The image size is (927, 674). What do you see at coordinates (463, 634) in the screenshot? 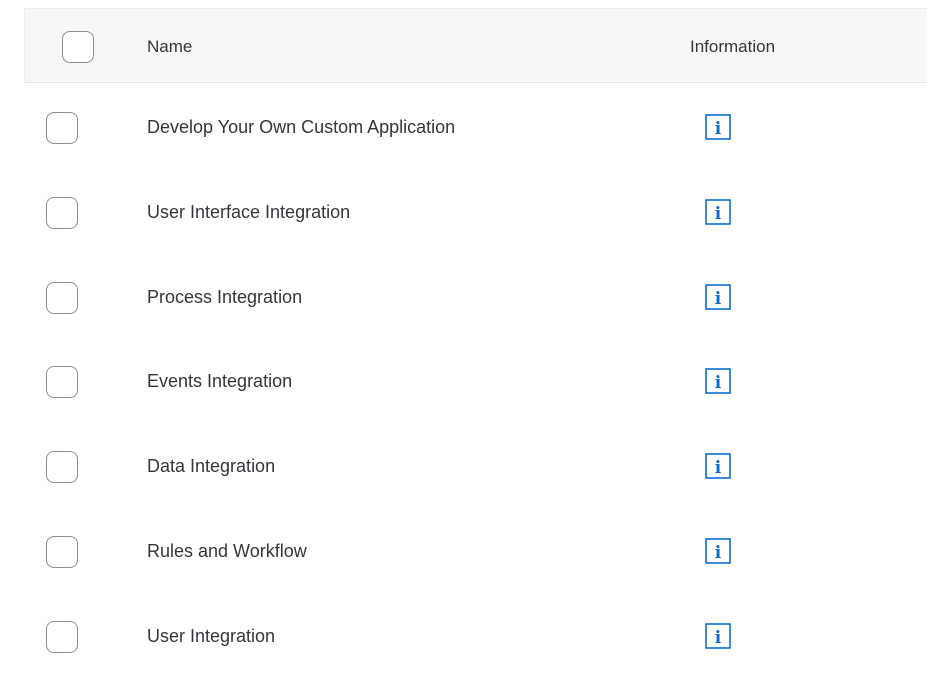
I see `table-row: User Integration i` at bounding box center [463, 634].